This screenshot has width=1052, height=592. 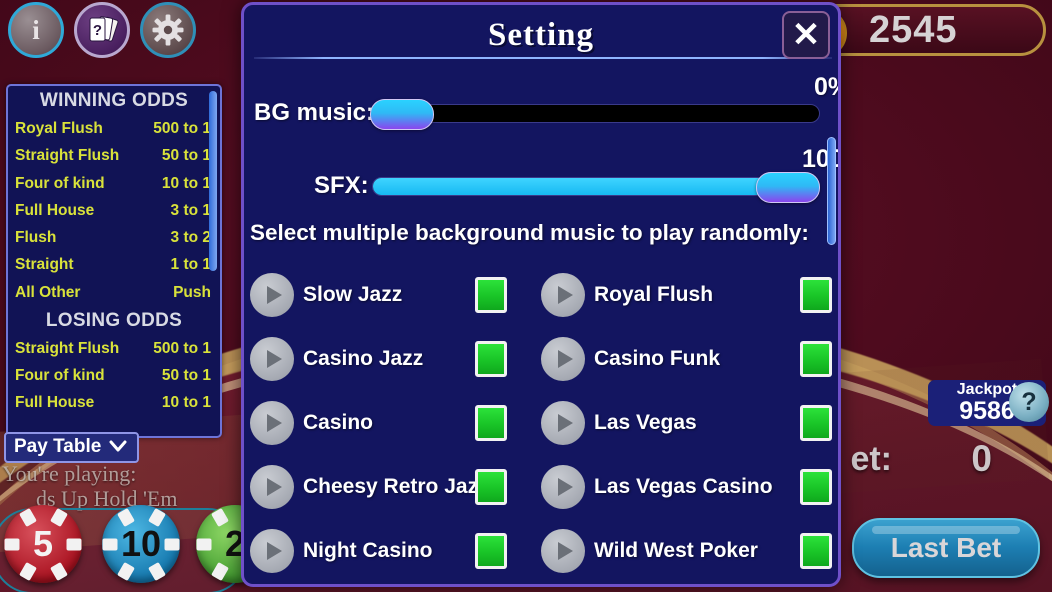 I want to click on hand-payout: 500 to 1, so click(x=182, y=128).